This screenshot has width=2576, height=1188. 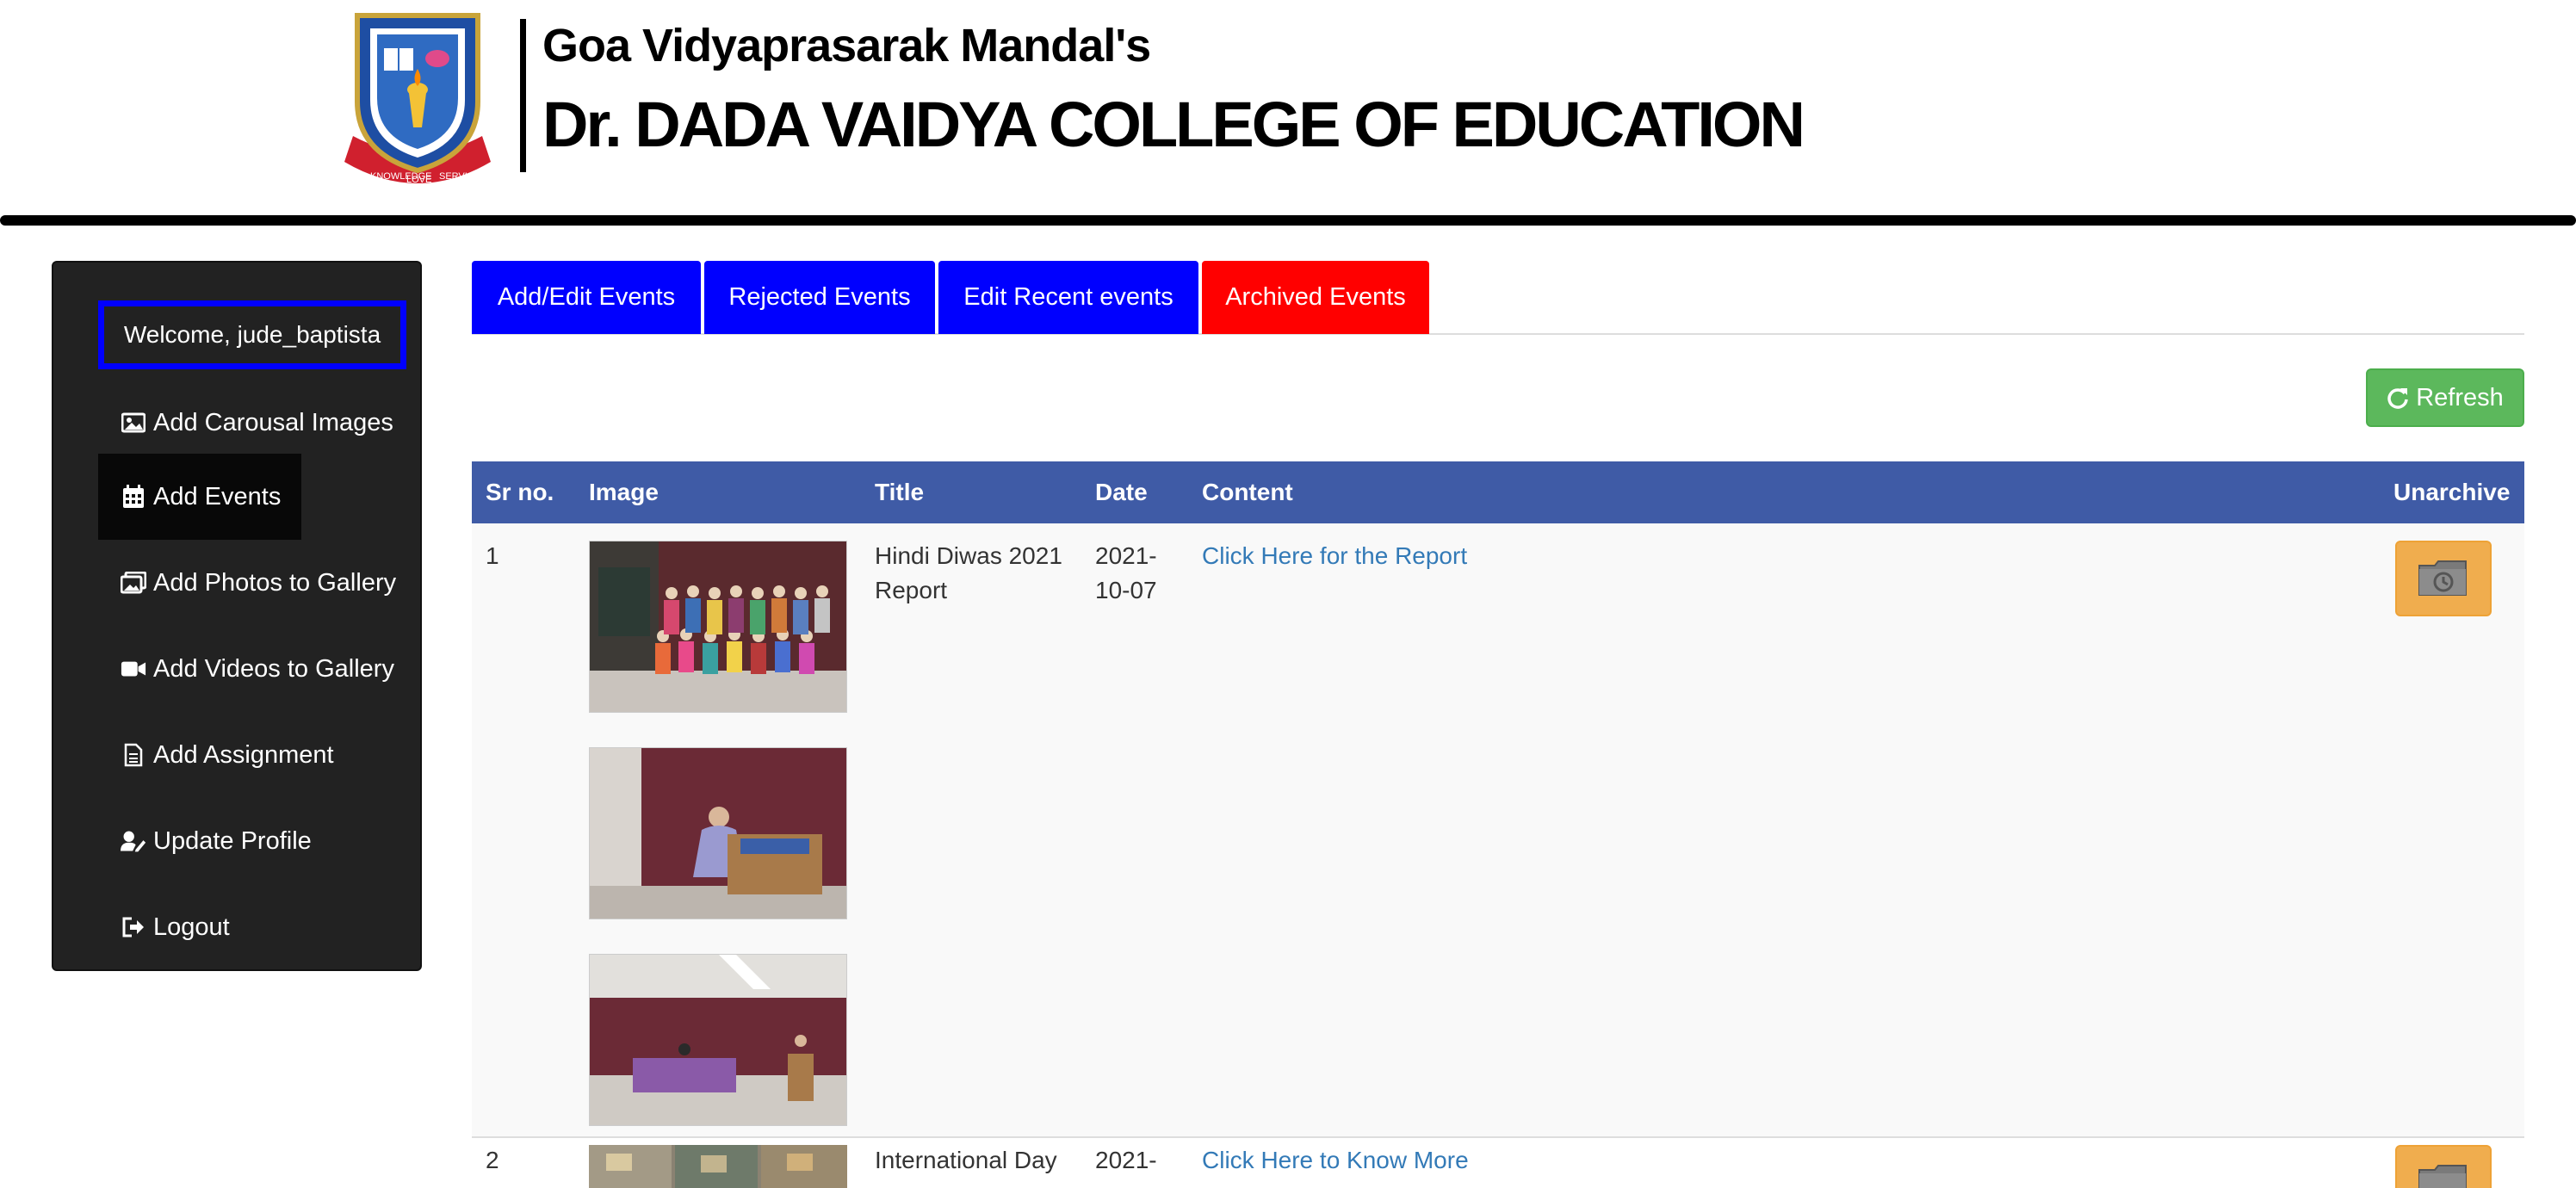 I want to click on header-title: Dr. DADA VAIDYA COLLEGE OF EDUCATION, so click(x=1173, y=124).